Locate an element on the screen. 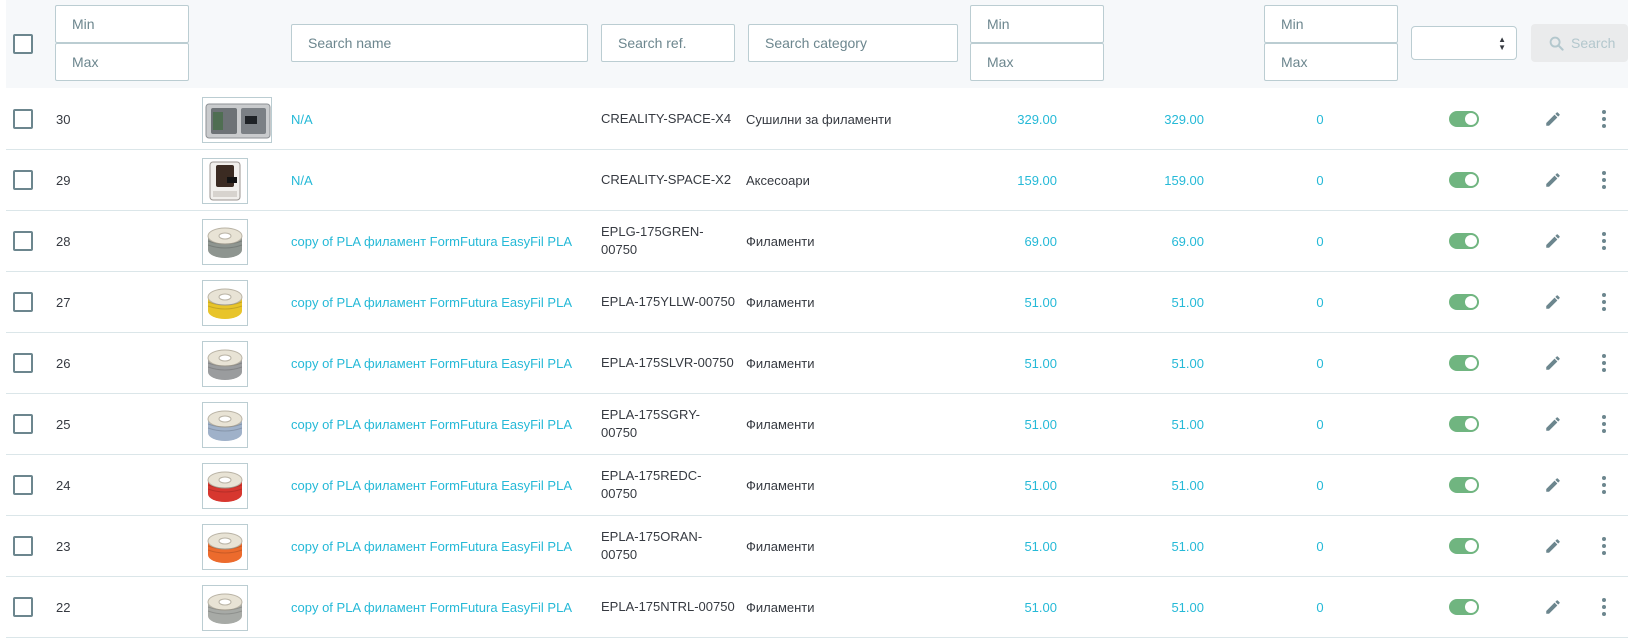 This screenshot has width=1628, height=643. qty-min-input: Min is located at coordinates (1331, 24).